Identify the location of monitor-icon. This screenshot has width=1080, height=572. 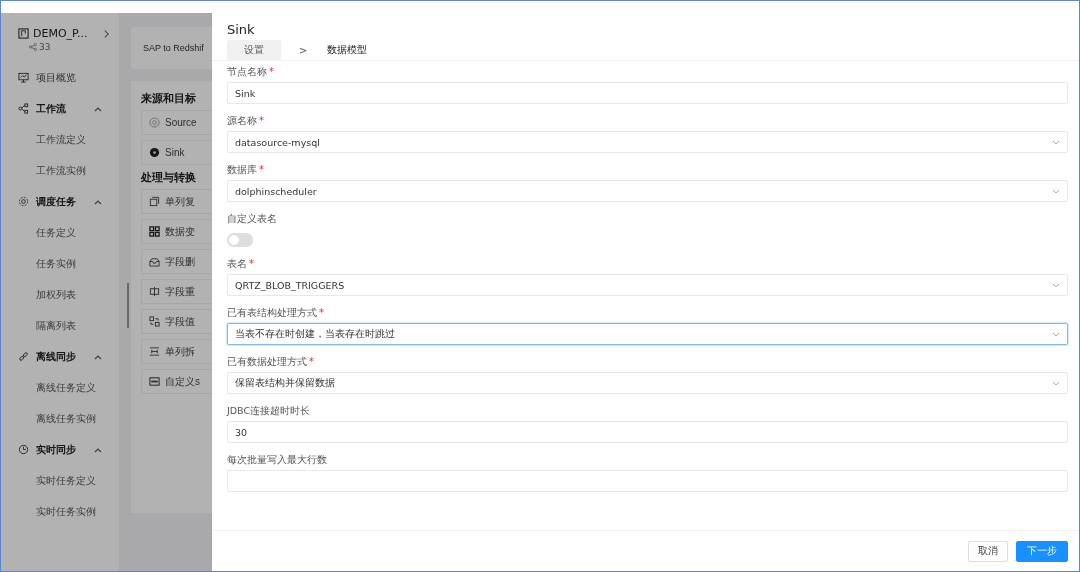
(23, 77).